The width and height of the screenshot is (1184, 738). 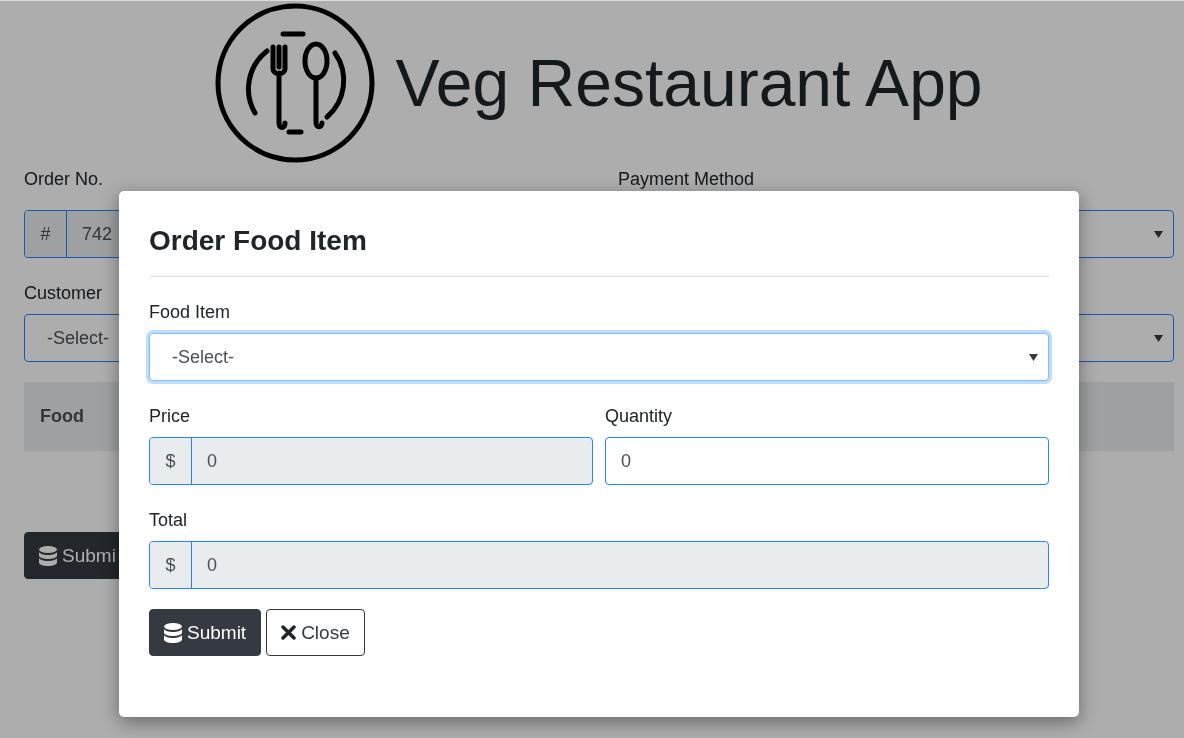 I want to click on field-label: Price, so click(x=170, y=416).